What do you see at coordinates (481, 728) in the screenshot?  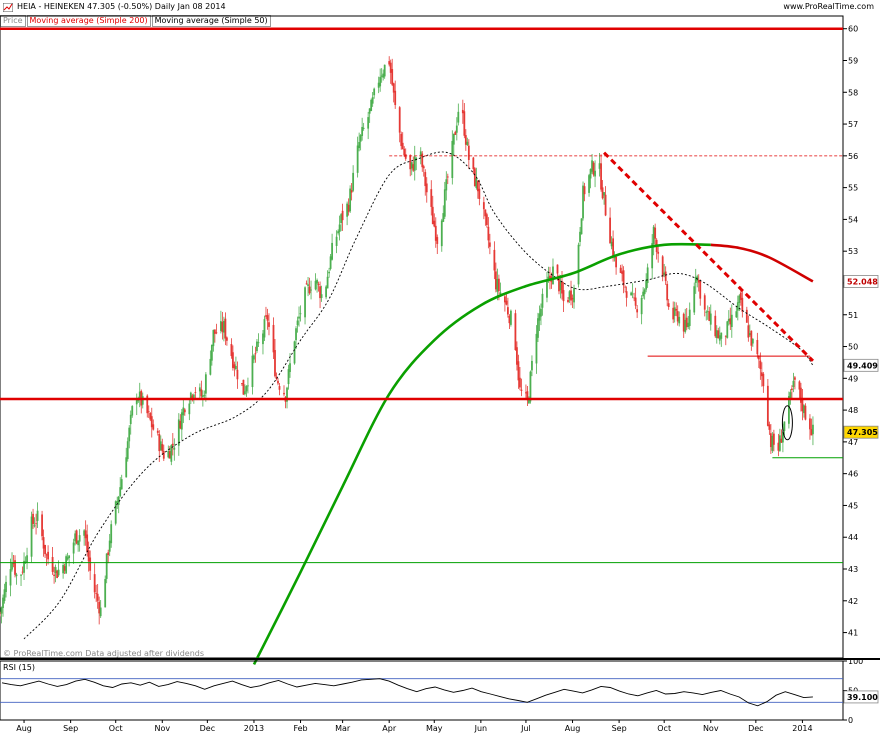 I see `x-tick-label: Jun` at bounding box center [481, 728].